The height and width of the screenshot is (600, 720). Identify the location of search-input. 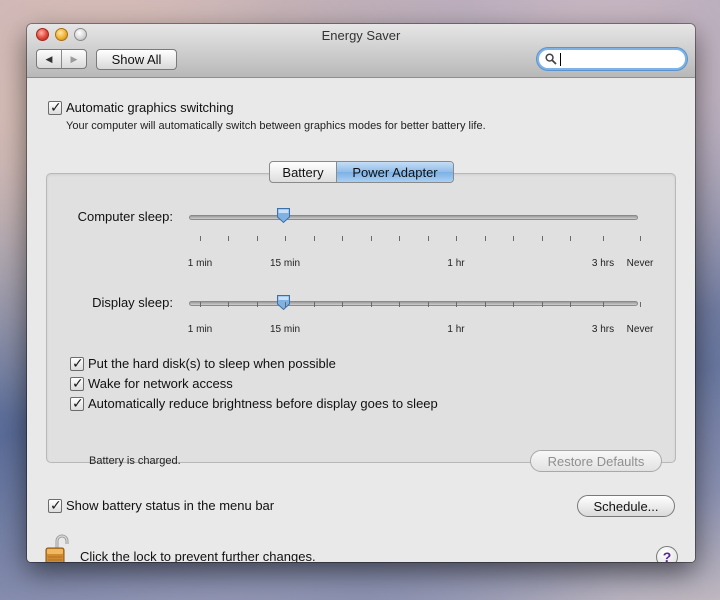
(616, 59).